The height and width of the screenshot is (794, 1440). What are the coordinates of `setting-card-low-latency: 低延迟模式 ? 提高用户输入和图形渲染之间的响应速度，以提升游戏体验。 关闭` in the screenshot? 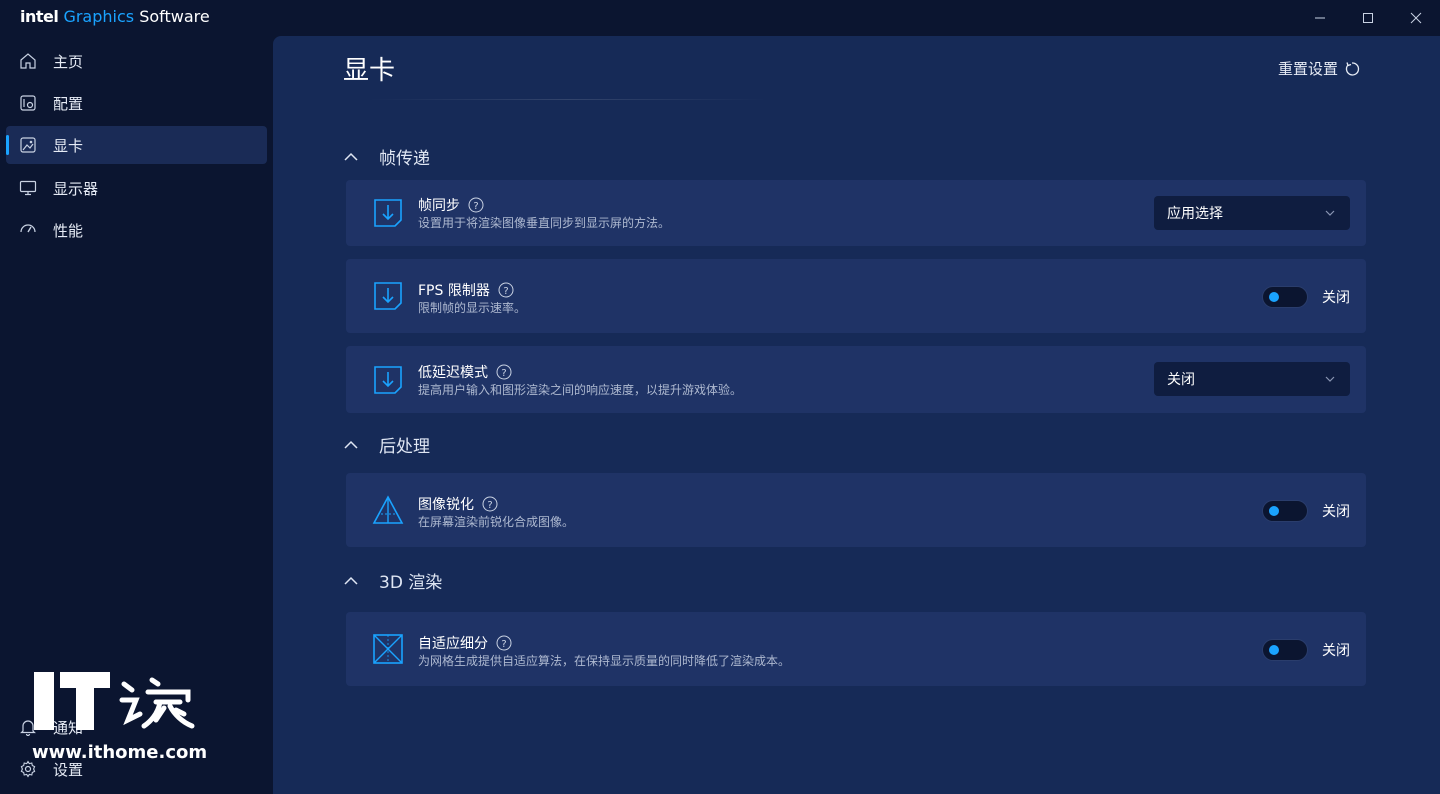 It's located at (856, 379).